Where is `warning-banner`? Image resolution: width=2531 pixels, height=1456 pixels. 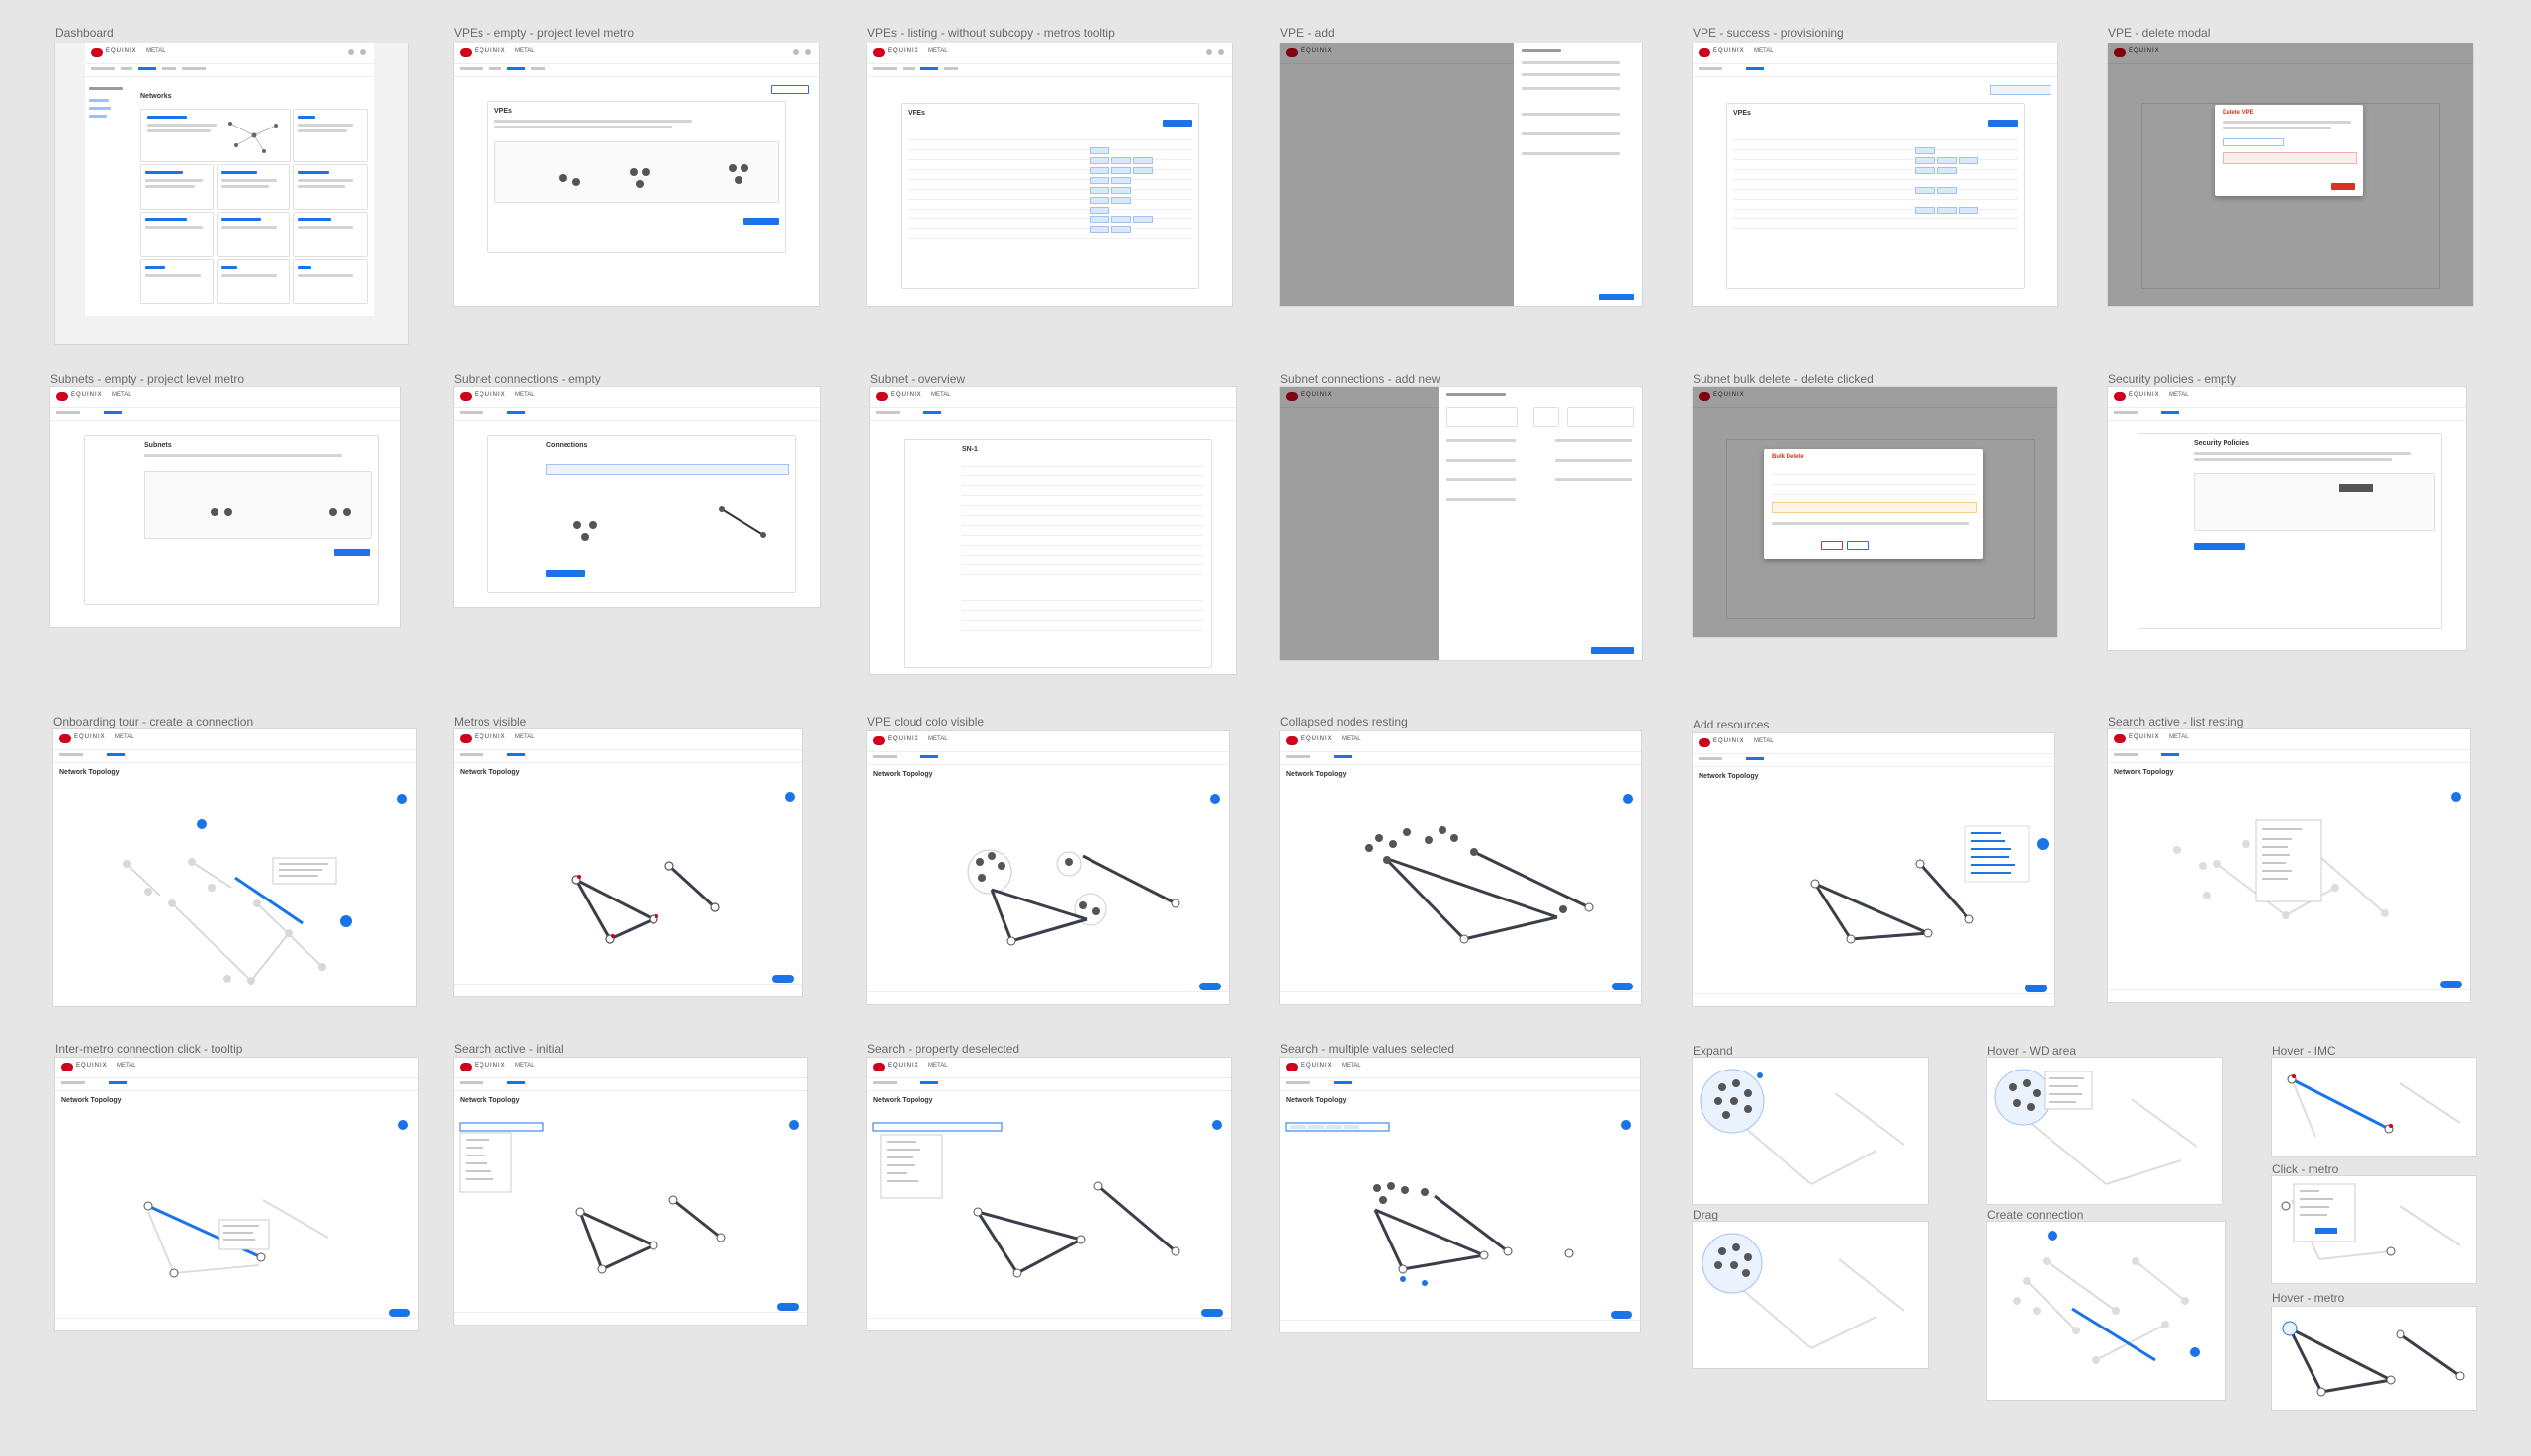 warning-banner is located at coordinates (1874, 507).